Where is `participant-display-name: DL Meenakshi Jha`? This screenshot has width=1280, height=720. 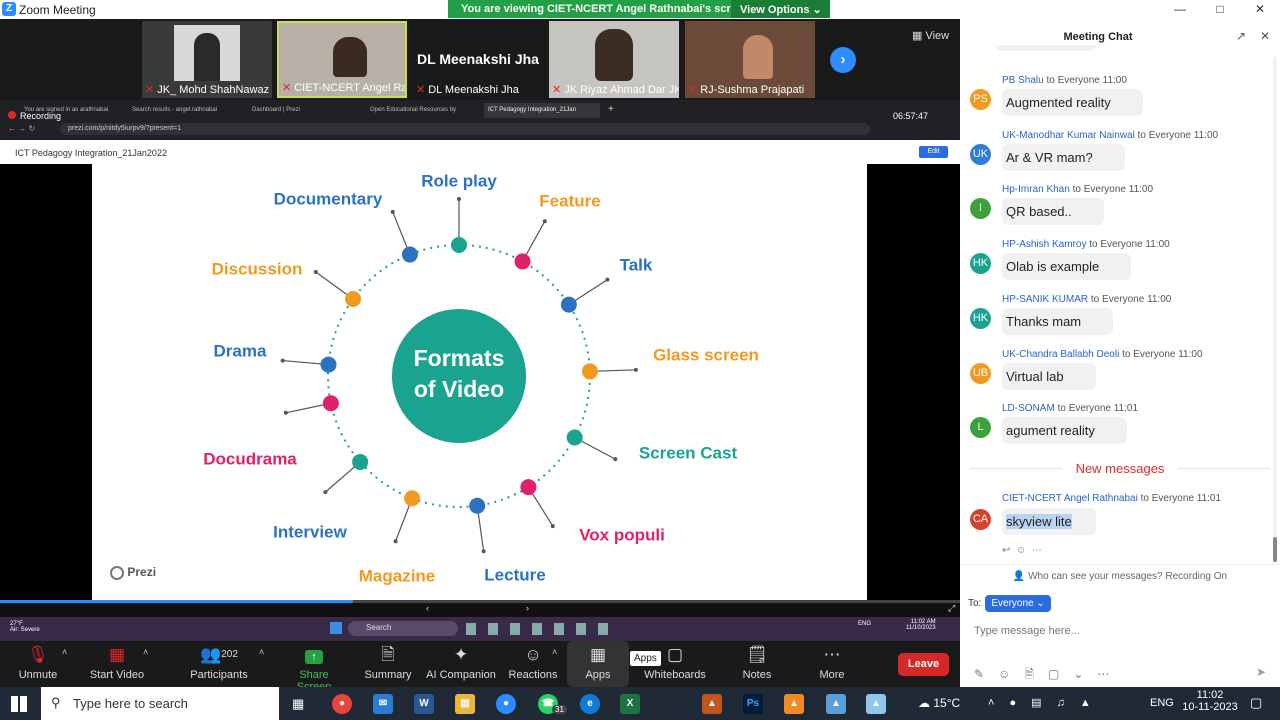 participant-display-name: DL Meenakshi Jha is located at coordinates (478, 59).